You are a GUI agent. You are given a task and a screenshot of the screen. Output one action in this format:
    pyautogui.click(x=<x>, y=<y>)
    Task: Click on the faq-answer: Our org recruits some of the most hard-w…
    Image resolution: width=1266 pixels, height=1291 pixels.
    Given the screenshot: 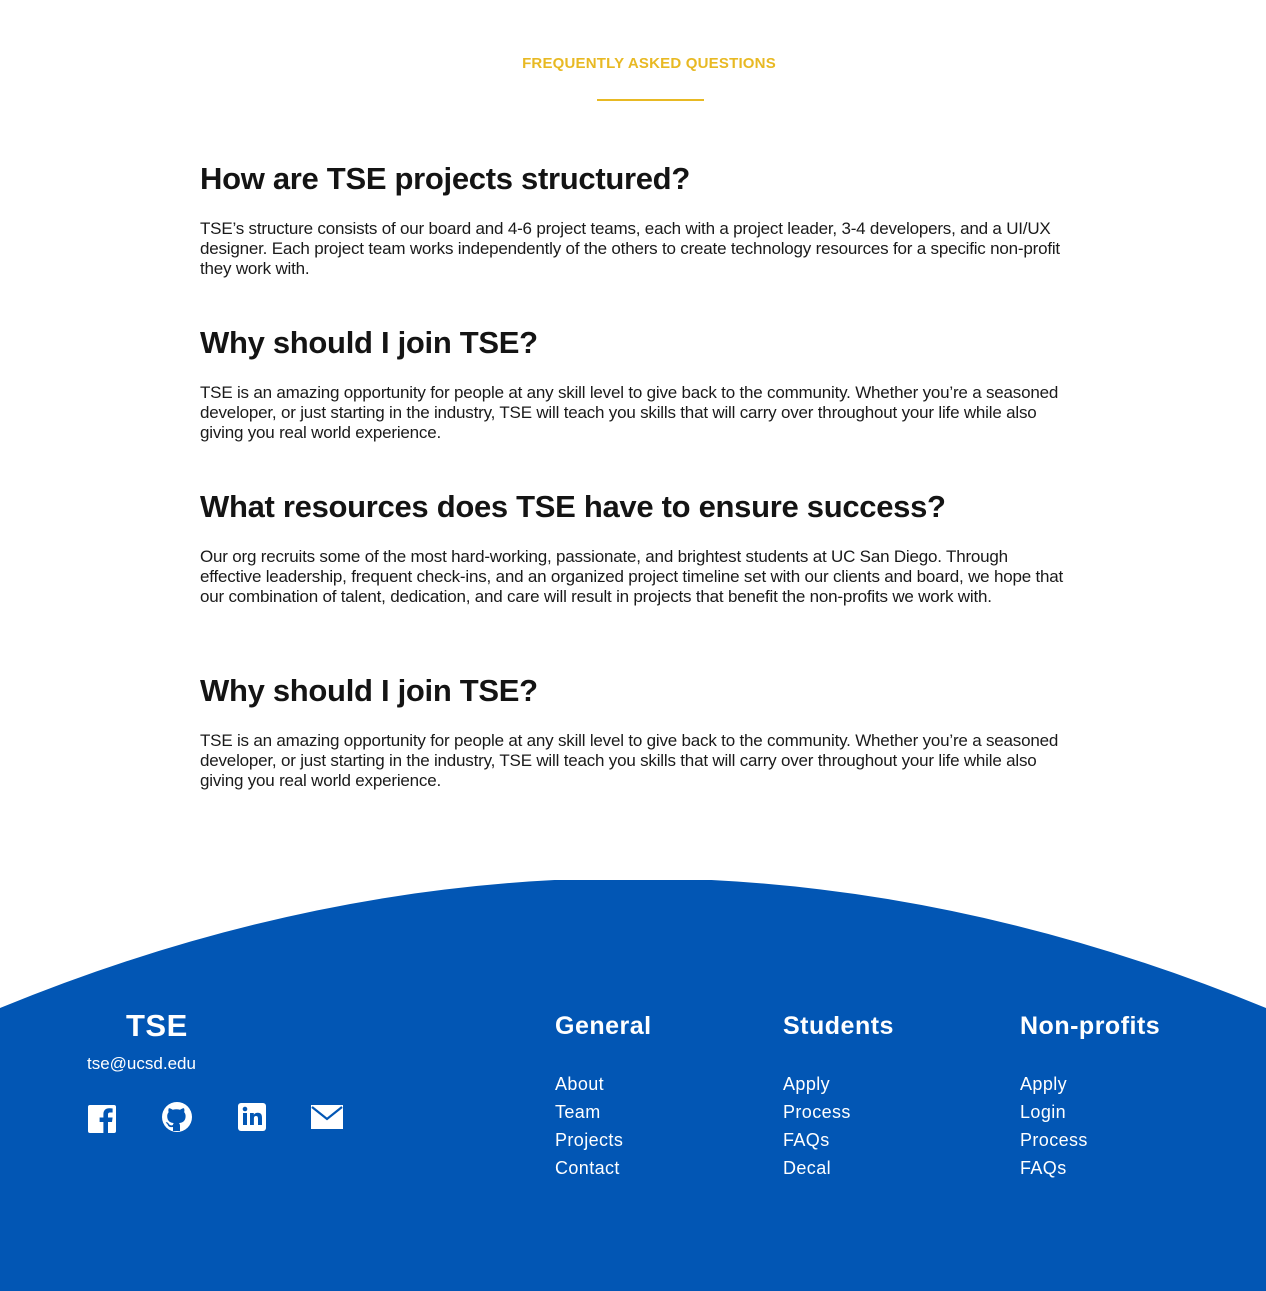 What is the action you would take?
    pyautogui.click(x=632, y=576)
    